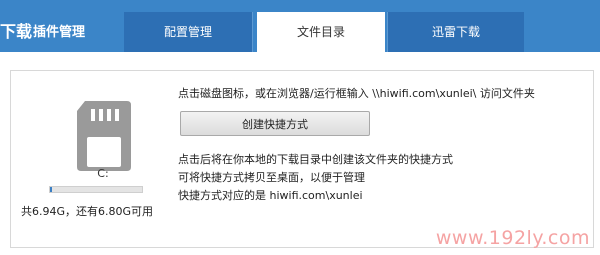 The width and height of the screenshot is (600, 255). What do you see at coordinates (275, 123) in the screenshot?
I see `create-shortcut-button: 创建快捷方式` at bounding box center [275, 123].